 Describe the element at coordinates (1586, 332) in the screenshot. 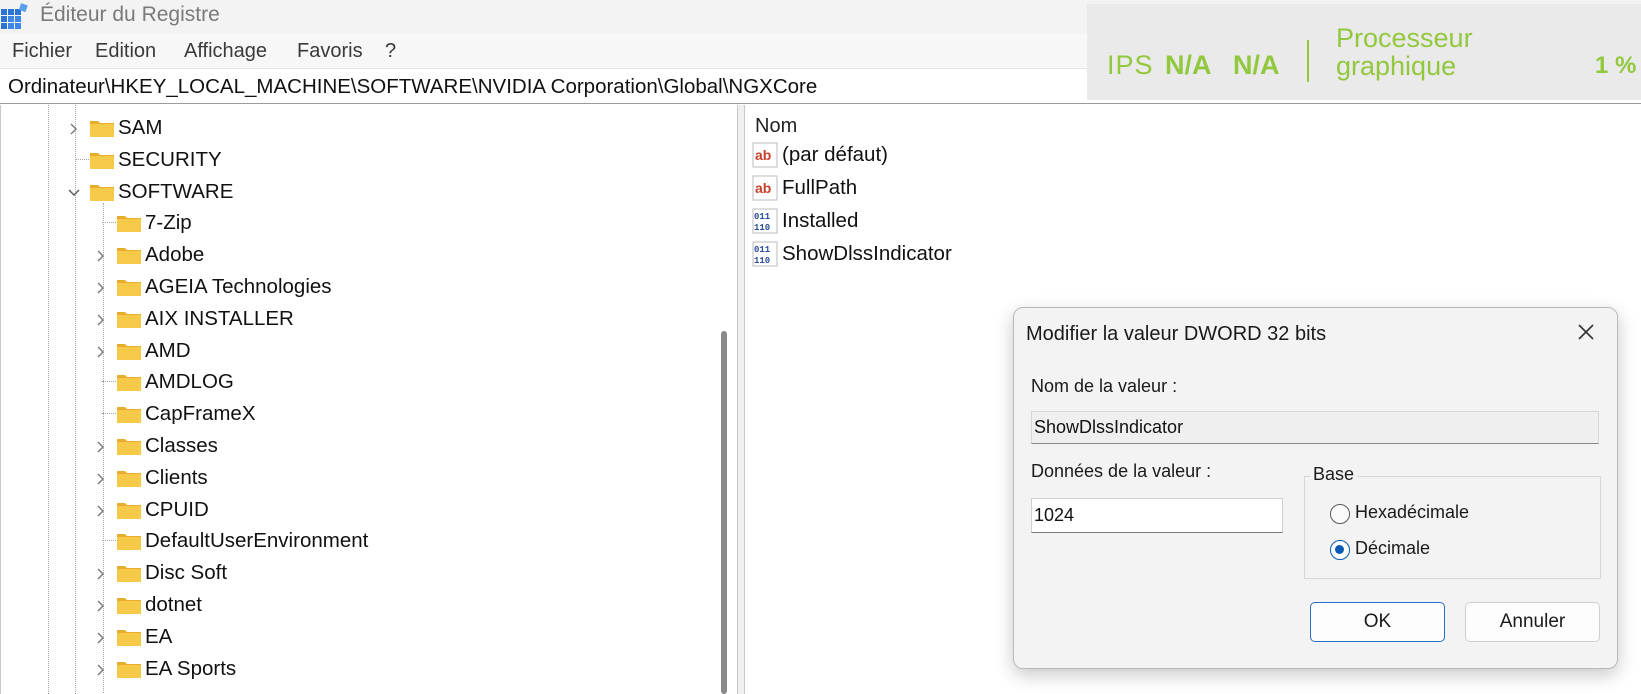

I see `close-icon` at that location.